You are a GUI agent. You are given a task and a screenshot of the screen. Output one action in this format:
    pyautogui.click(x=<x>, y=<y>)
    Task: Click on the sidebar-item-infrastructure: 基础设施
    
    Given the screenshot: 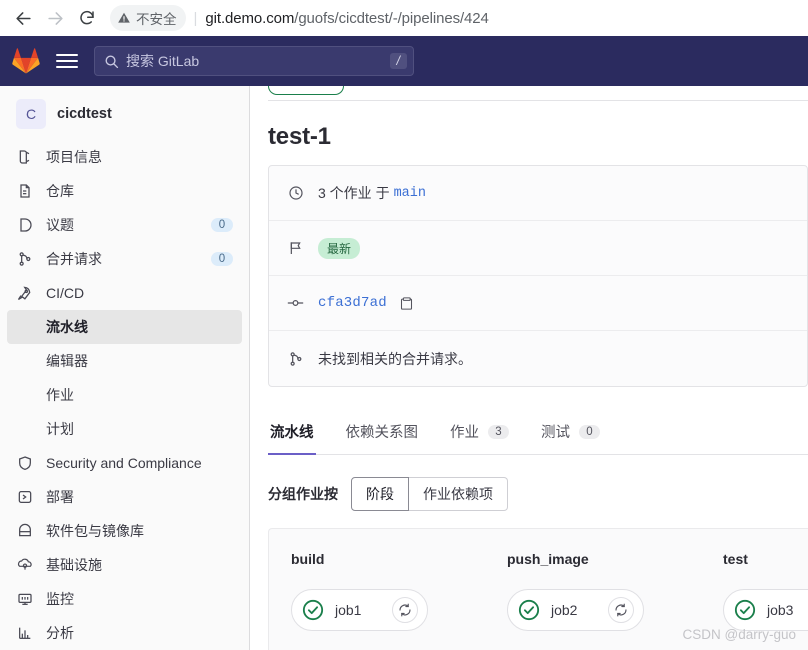 What is the action you would take?
    pyautogui.click(x=124, y=565)
    